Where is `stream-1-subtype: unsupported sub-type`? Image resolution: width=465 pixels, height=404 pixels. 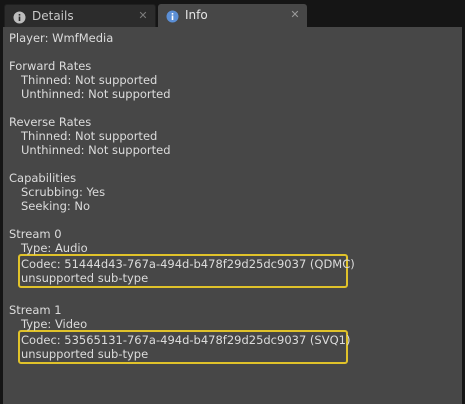 stream-1-subtype: unsupported sub-type is located at coordinates (85, 354).